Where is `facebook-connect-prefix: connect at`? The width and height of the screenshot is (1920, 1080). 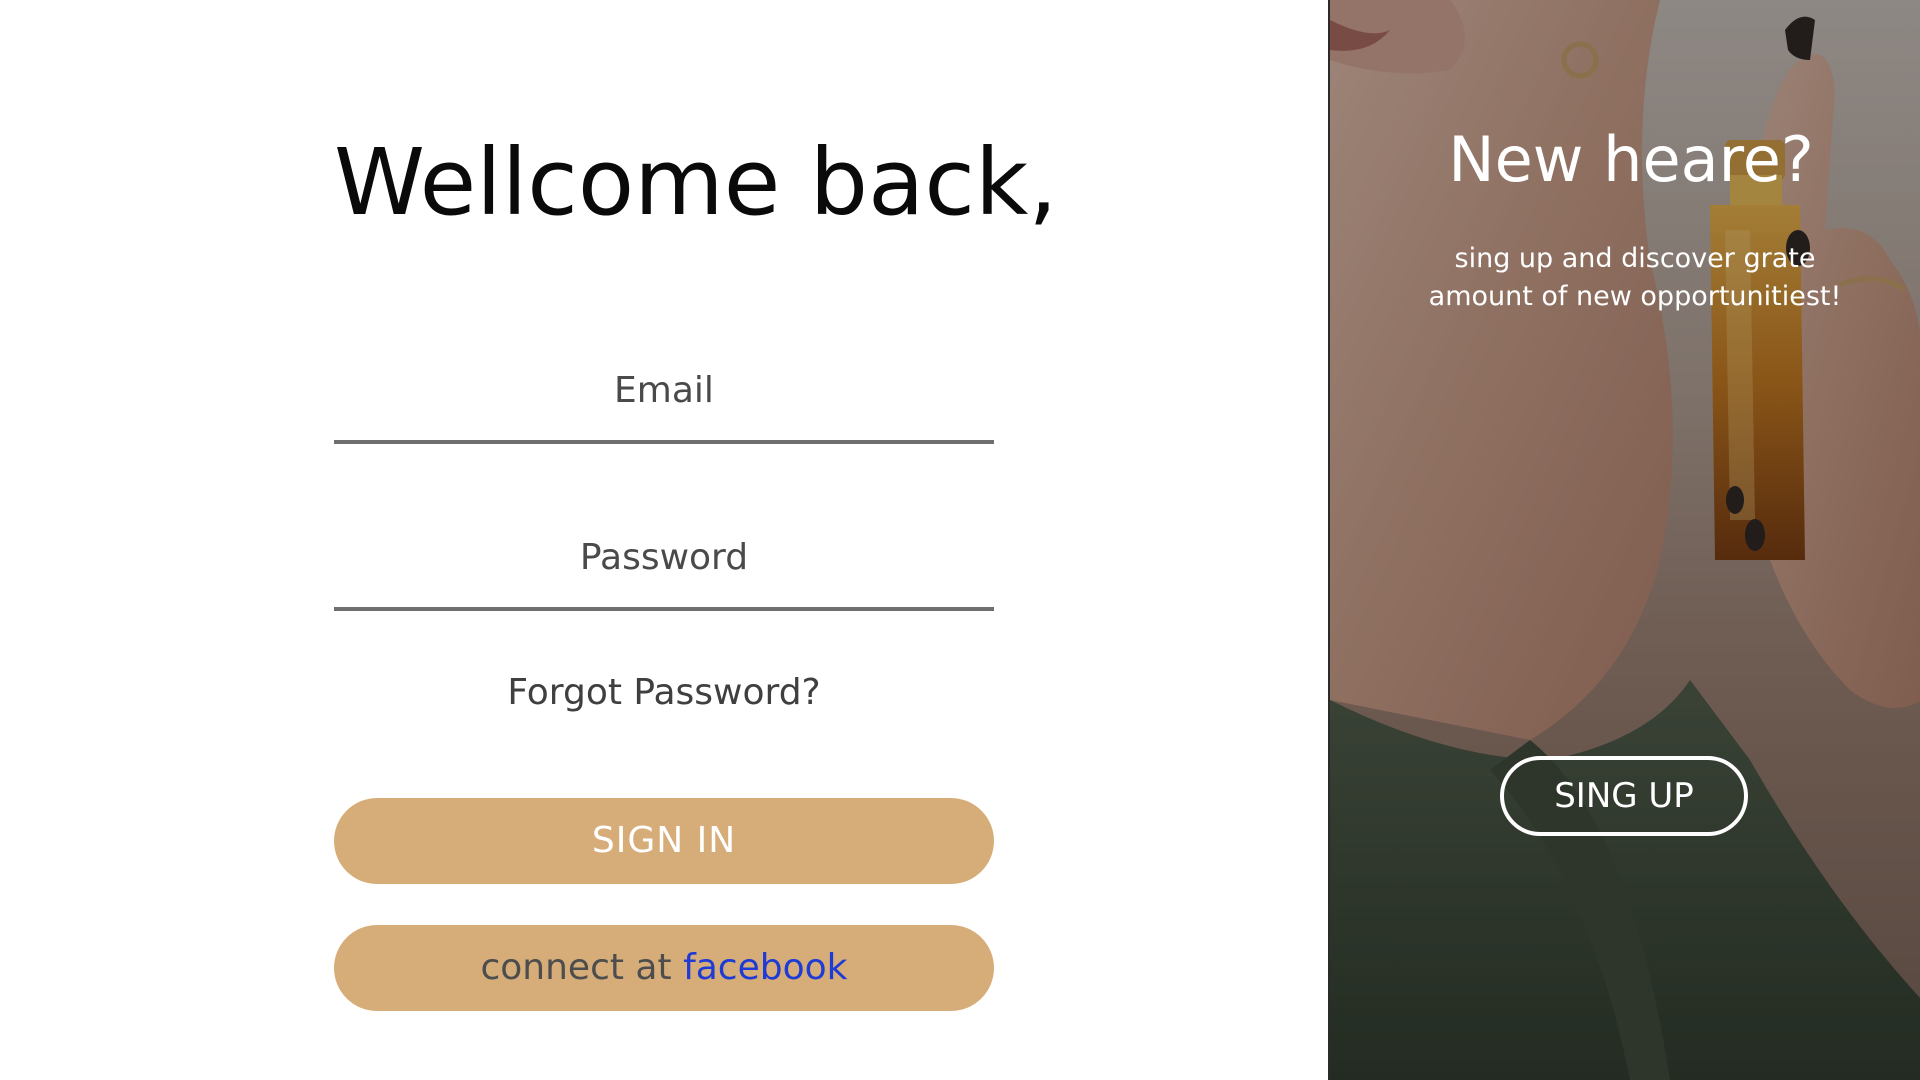
facebook-connect-prefix: connect at is located at coordinates (582, 967).